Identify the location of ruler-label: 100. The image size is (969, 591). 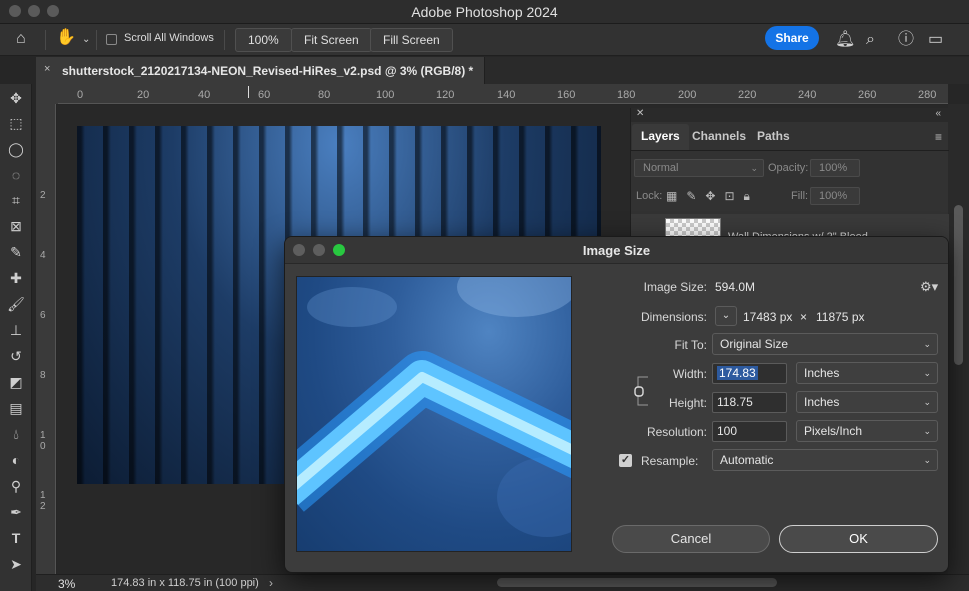
(385, 95).